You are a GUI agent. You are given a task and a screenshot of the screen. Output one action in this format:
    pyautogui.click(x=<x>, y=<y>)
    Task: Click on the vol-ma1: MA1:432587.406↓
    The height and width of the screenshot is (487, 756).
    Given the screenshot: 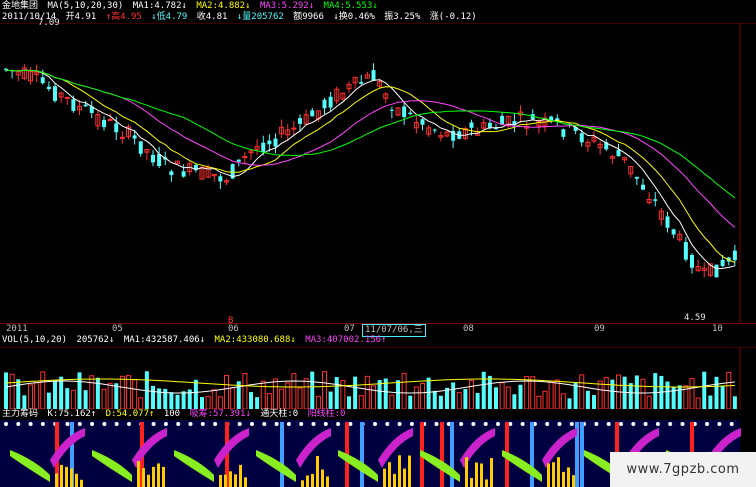 What is the action you would take?
    pyautogui.click(x=164, y=340)
    